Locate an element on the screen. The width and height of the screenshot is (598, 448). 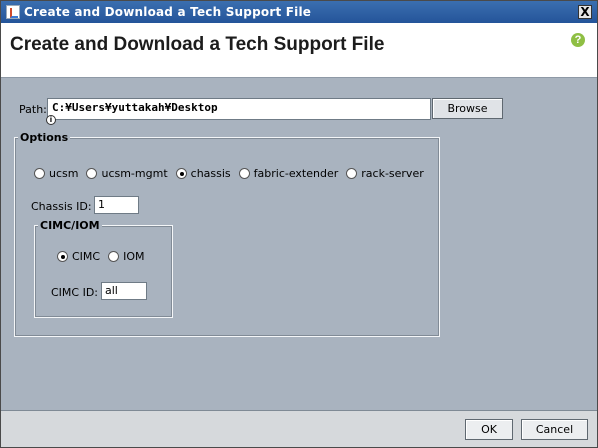
window-title: Create and Download a Tech Support File is located at coordinates (168, 12).